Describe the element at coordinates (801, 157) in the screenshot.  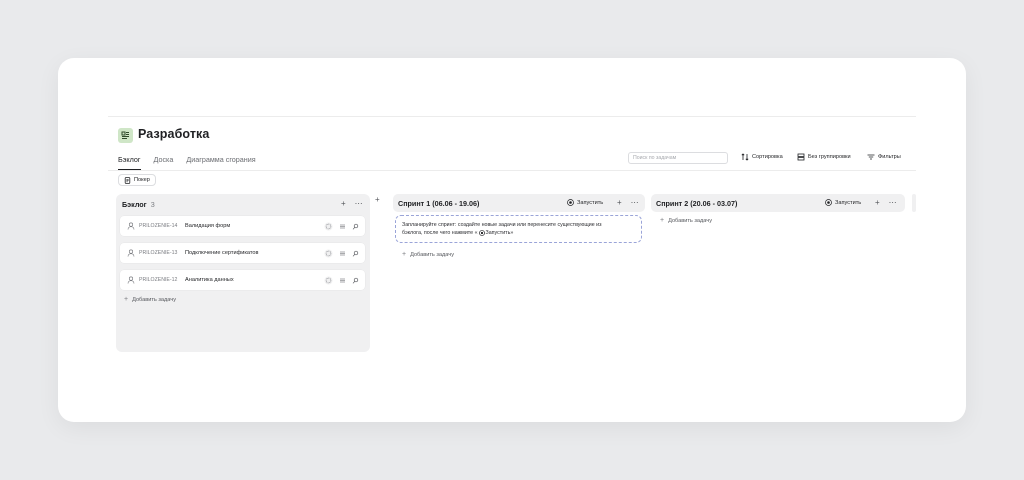
I see `group-icon` at that location.